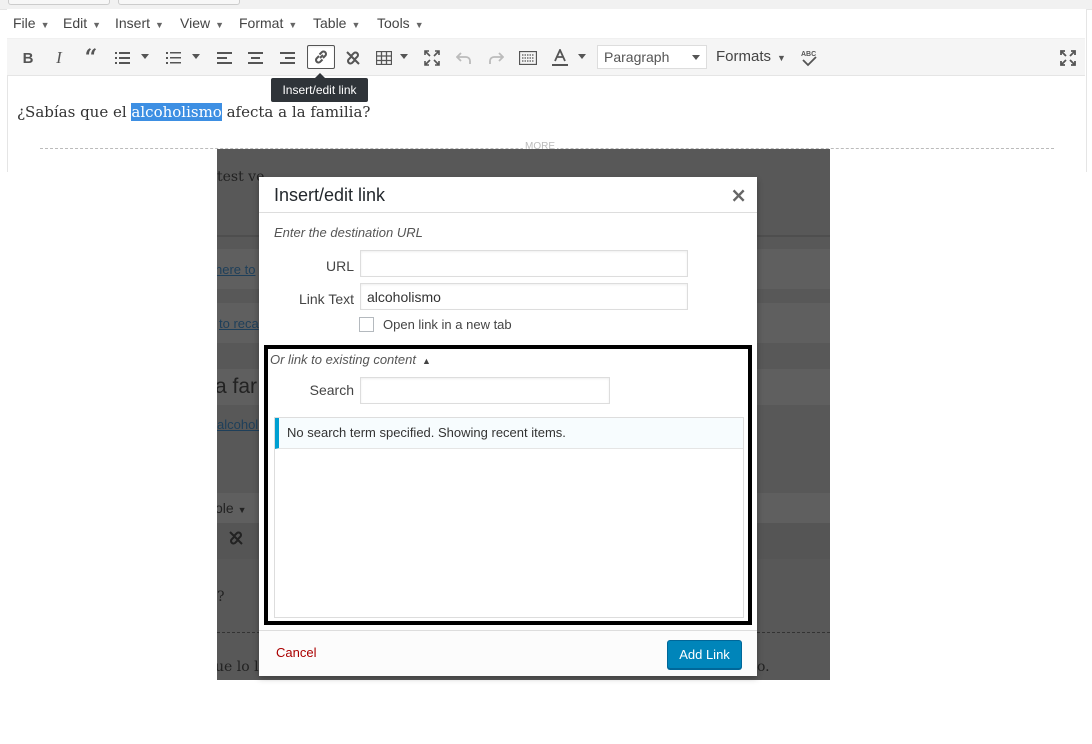 Image resolution: width=1092 pixels, height=744 pixels. What do you see at coordinates (238, 667) in the screenshot?
I see `background-bottom-text: ue lo l` at bounding box center [238, 667].